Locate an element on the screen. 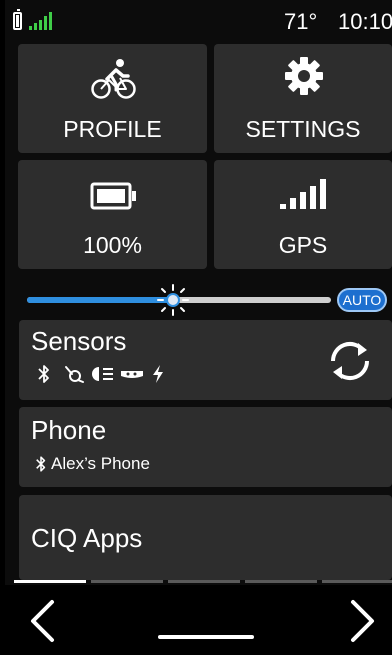 Image resolution: width=392 pixels, height=655 pixels. auto-brightness-button: AUTO is located at coordinates (362, 300).